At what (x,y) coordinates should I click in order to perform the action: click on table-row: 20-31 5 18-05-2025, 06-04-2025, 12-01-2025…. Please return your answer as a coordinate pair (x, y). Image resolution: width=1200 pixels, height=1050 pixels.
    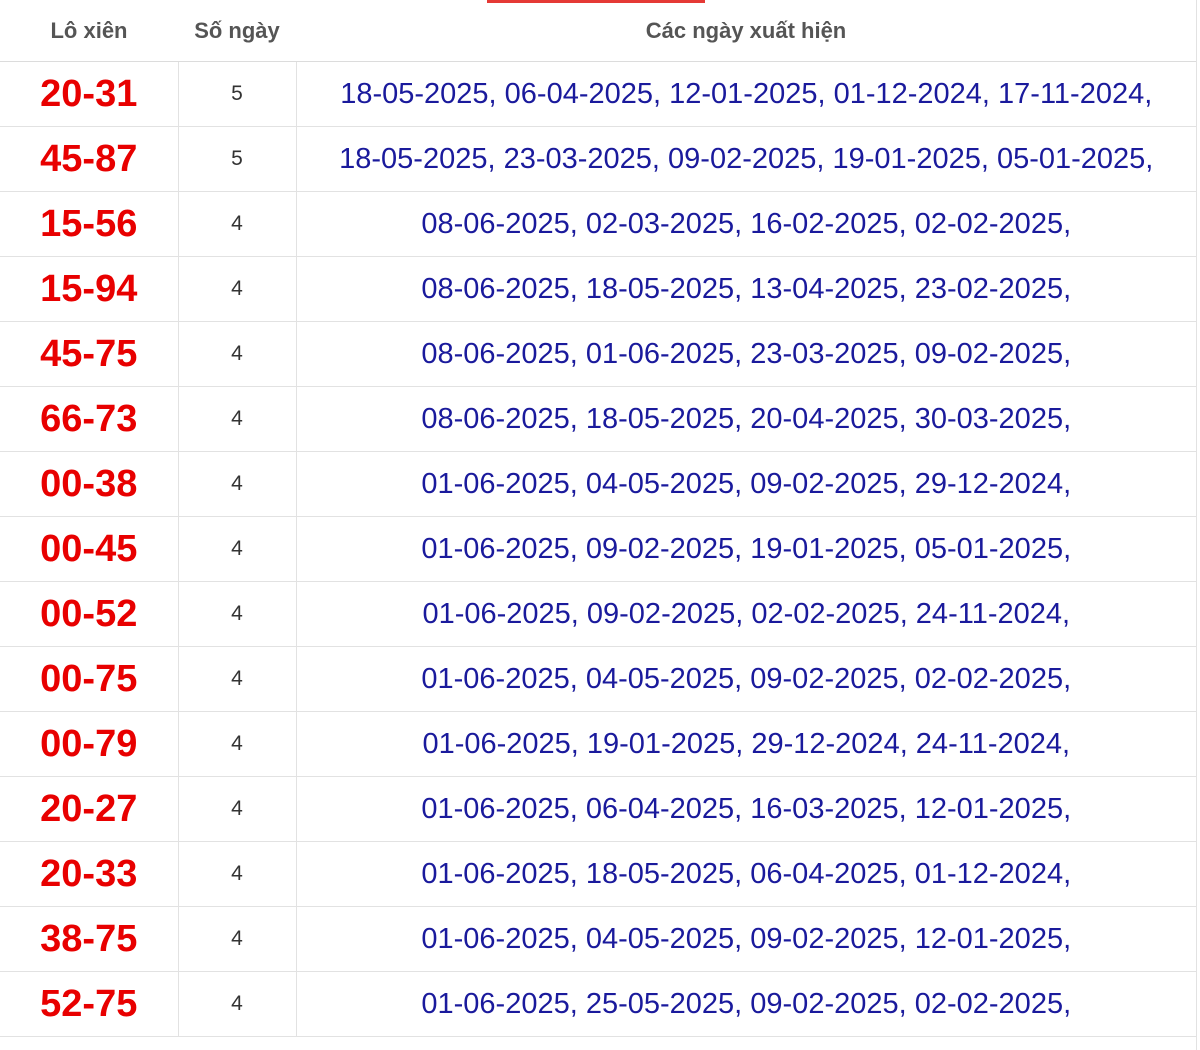
    Looking at the image, I should click on (598, 94).